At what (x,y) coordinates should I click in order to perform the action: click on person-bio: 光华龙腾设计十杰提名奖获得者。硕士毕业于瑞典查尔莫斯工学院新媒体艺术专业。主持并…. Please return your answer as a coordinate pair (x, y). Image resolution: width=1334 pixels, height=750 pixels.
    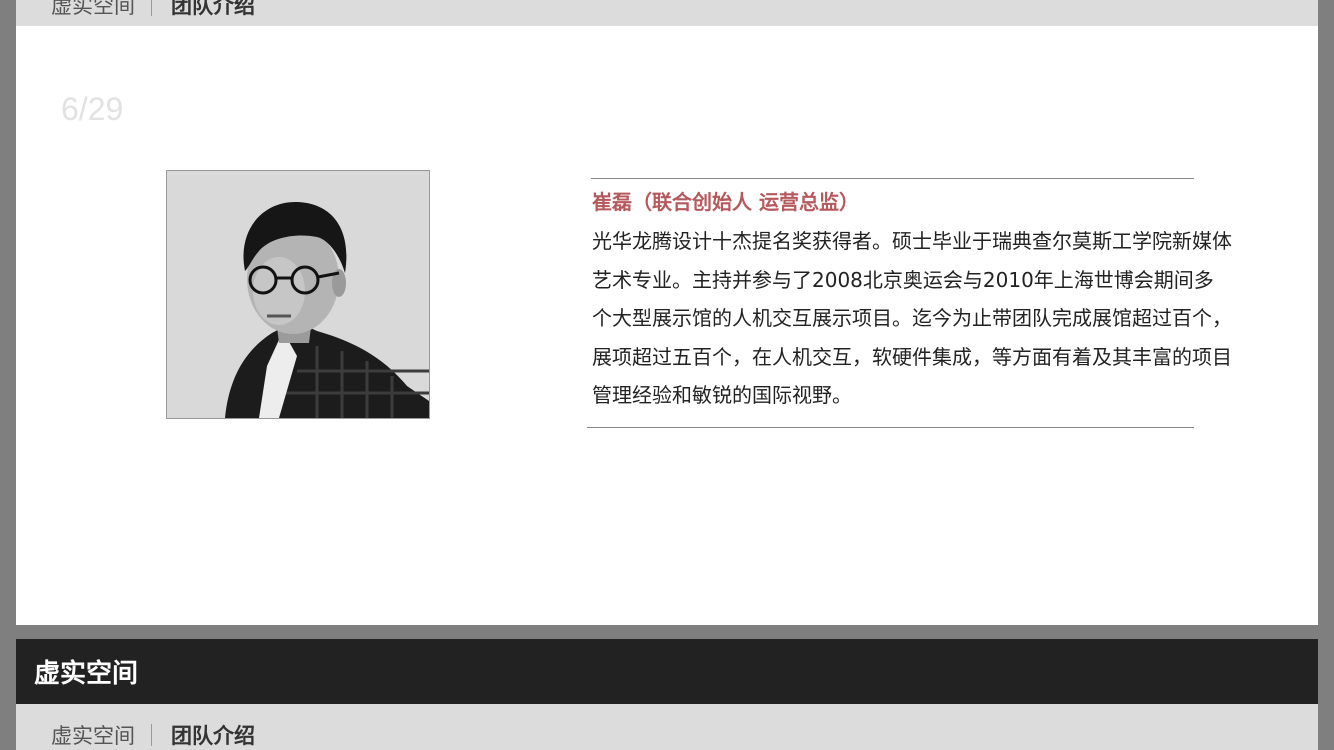
    Looking at the image, I should click on (912, 318).